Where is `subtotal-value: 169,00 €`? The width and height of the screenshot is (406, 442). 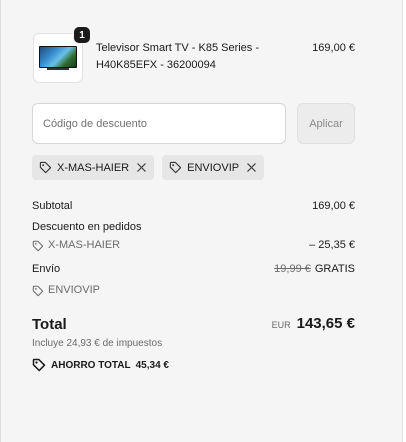
subtotal-value: 169,00 € is located at coordinates (333, 206).